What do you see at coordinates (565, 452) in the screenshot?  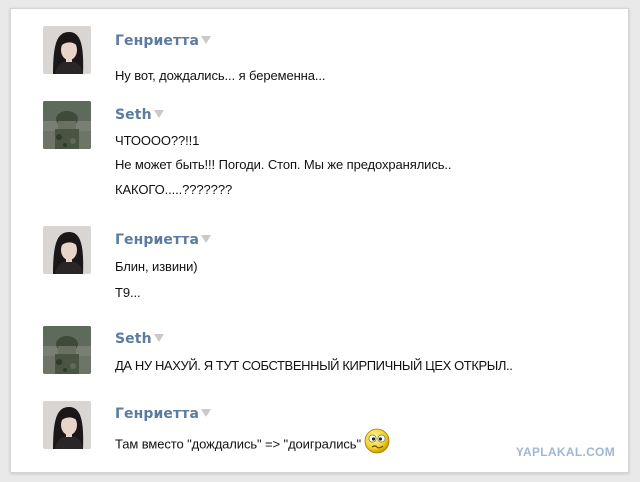 I see `watermark: YAPLAKAL.COM` at bounding box center [565, 452].